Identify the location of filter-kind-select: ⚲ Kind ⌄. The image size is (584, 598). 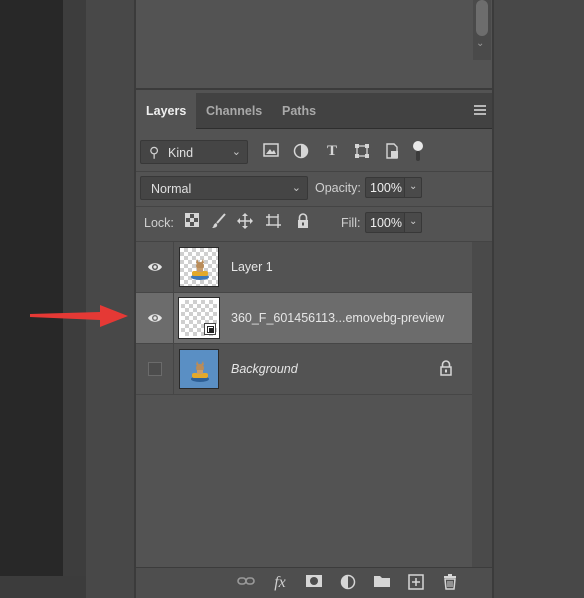
(194, 152).